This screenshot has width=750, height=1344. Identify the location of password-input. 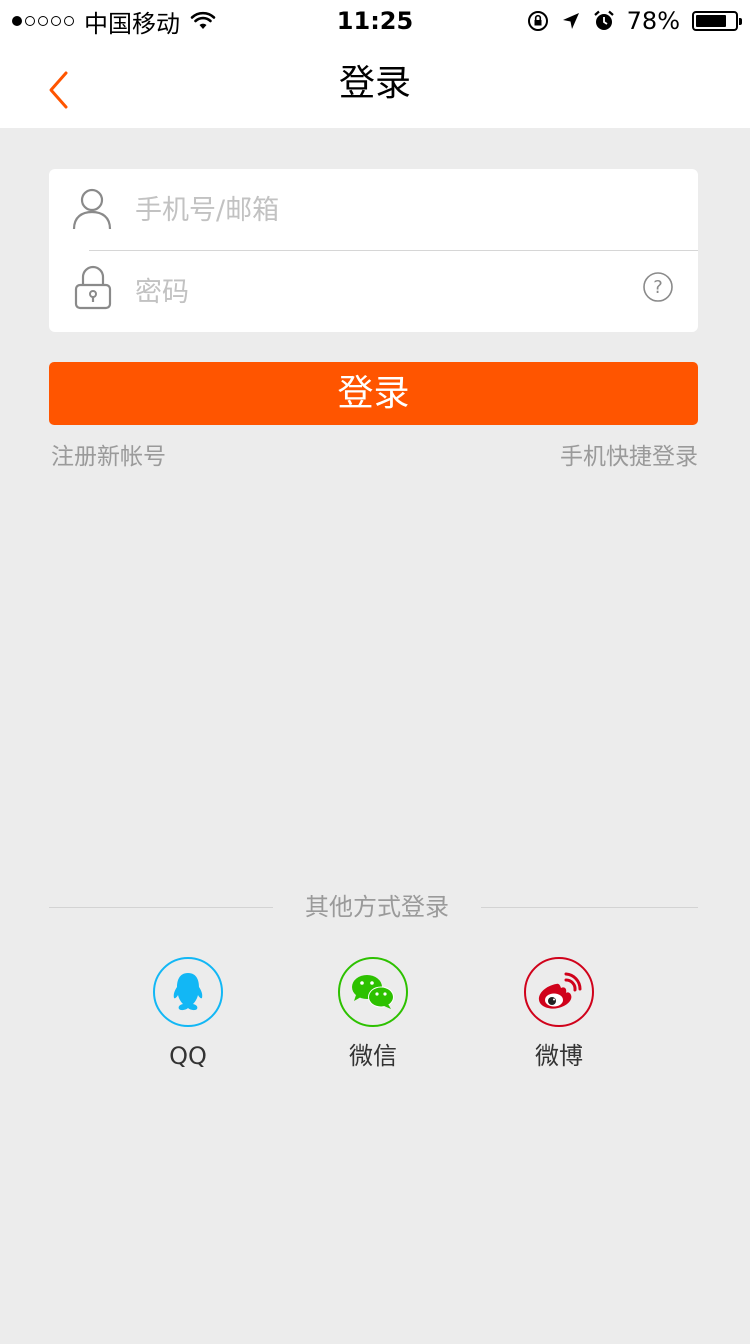
(375, 292).